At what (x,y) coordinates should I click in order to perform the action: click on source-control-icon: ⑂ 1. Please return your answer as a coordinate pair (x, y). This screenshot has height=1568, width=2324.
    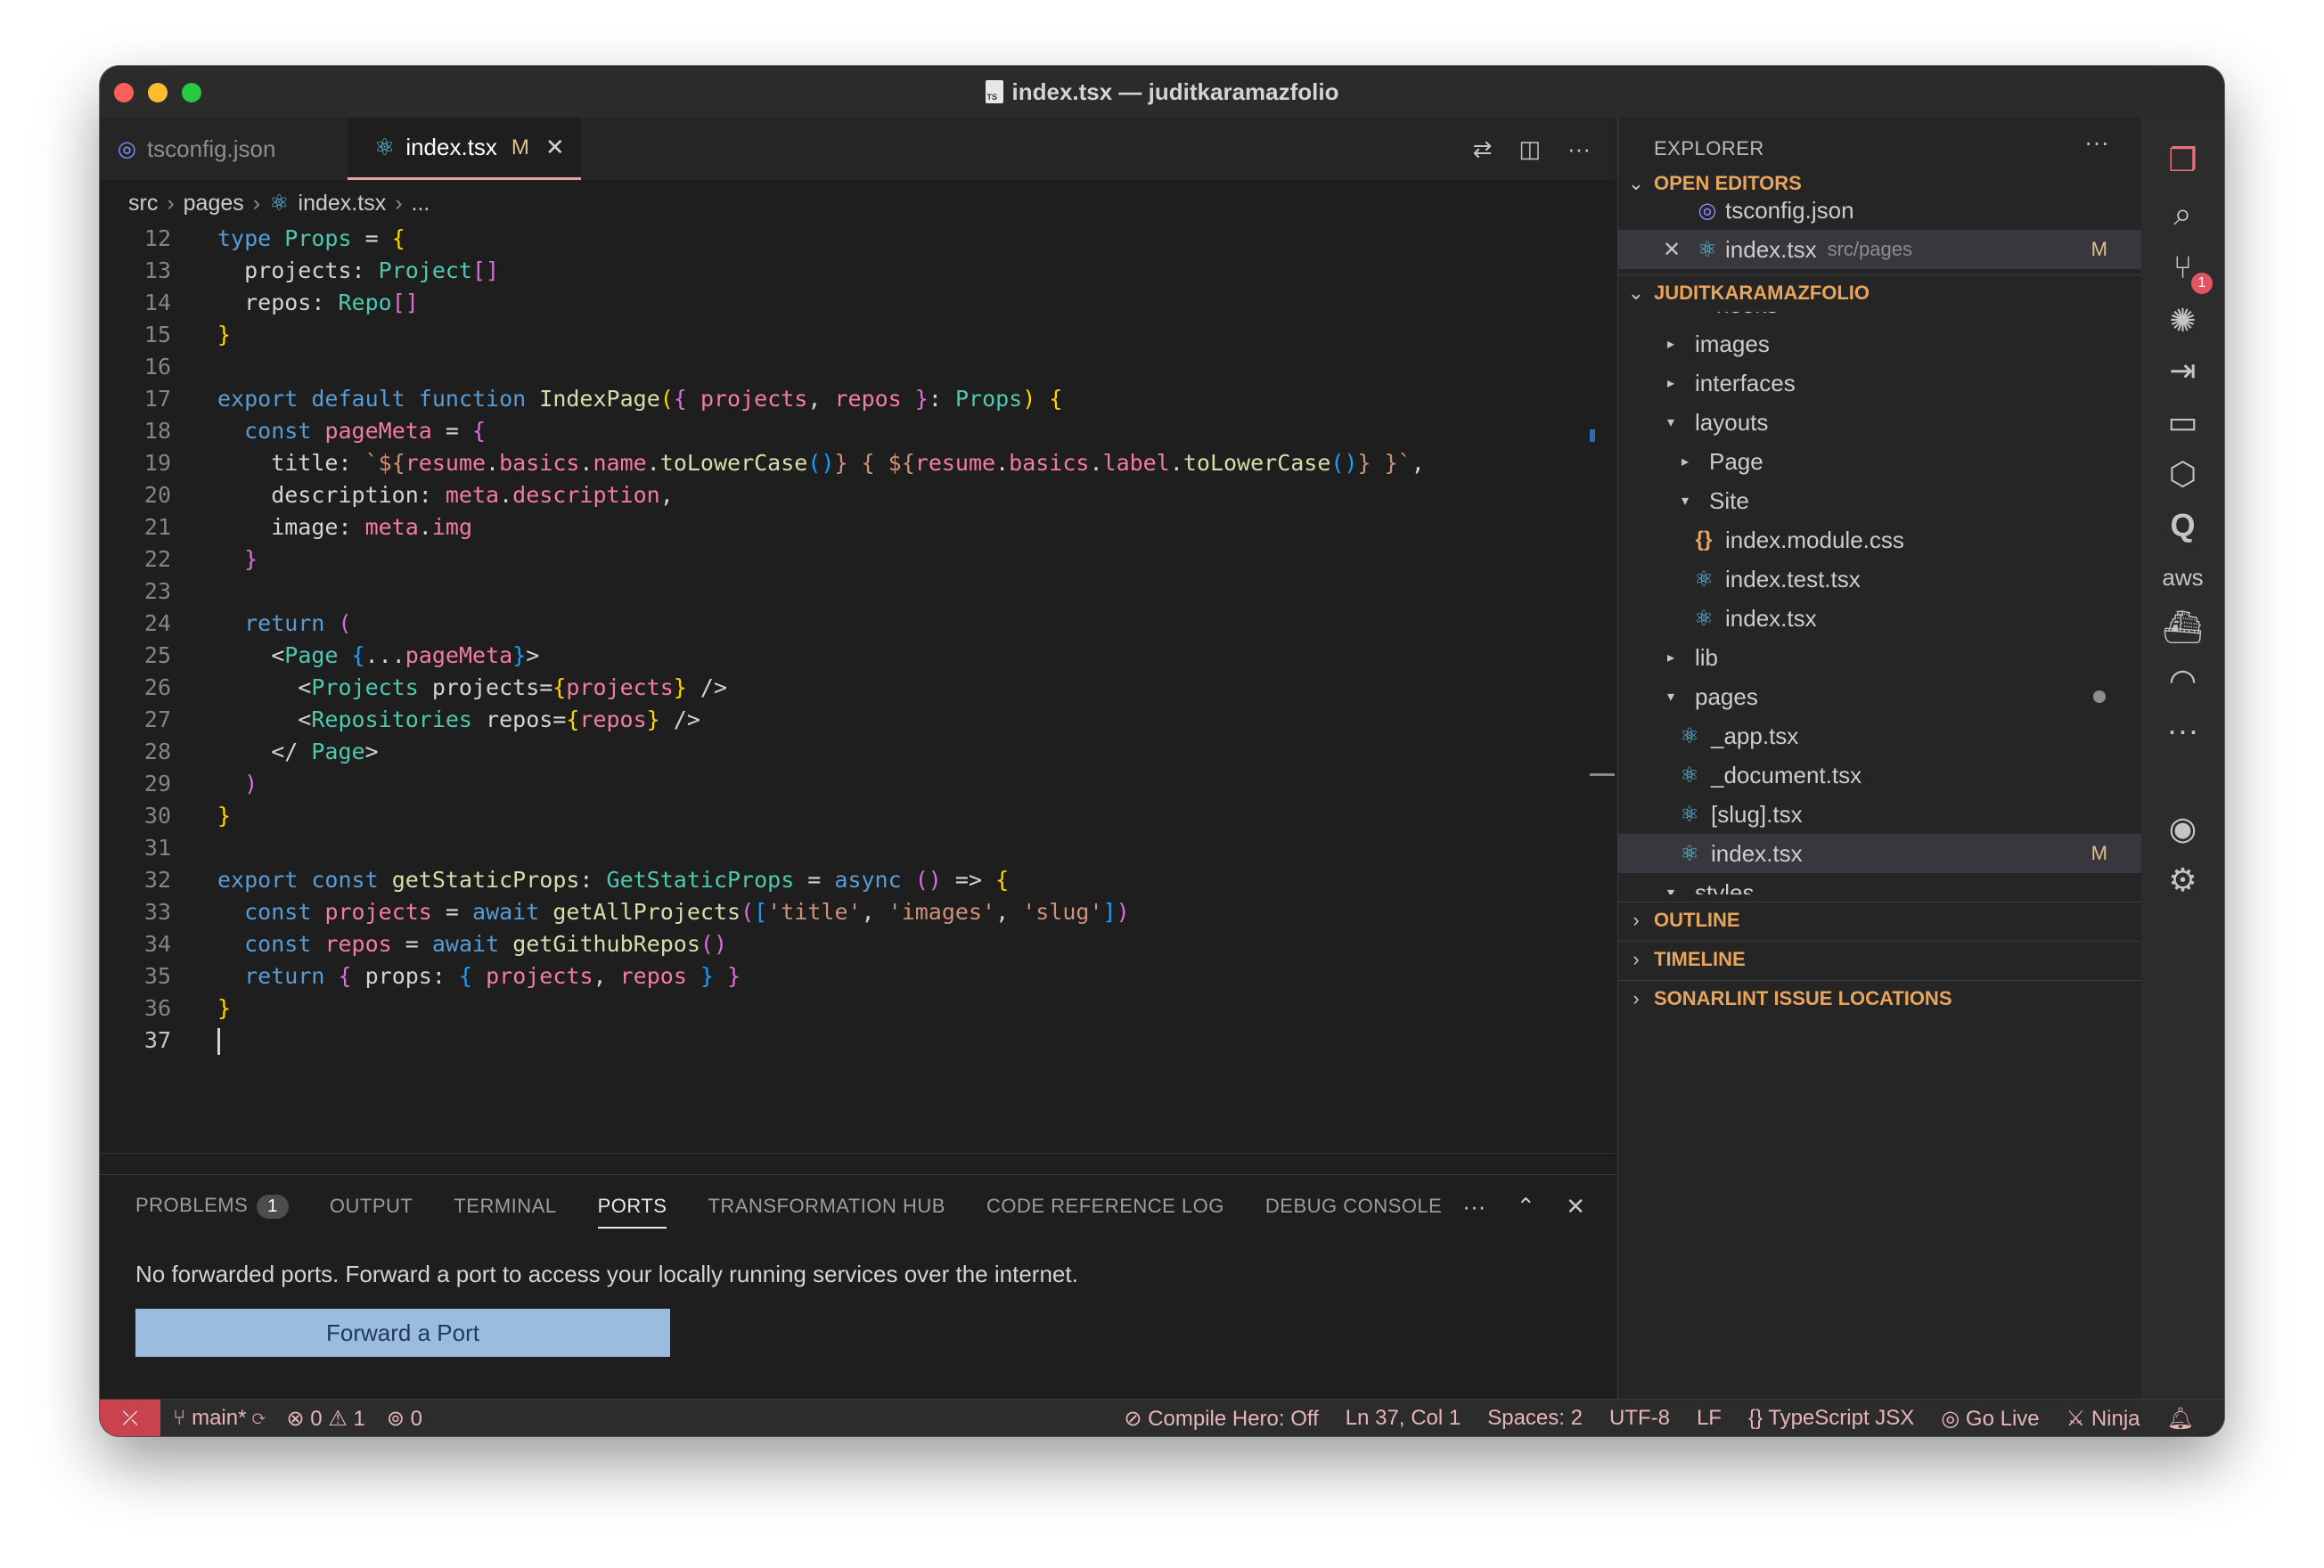
    Looking at the image, I should click on (2182, 267).